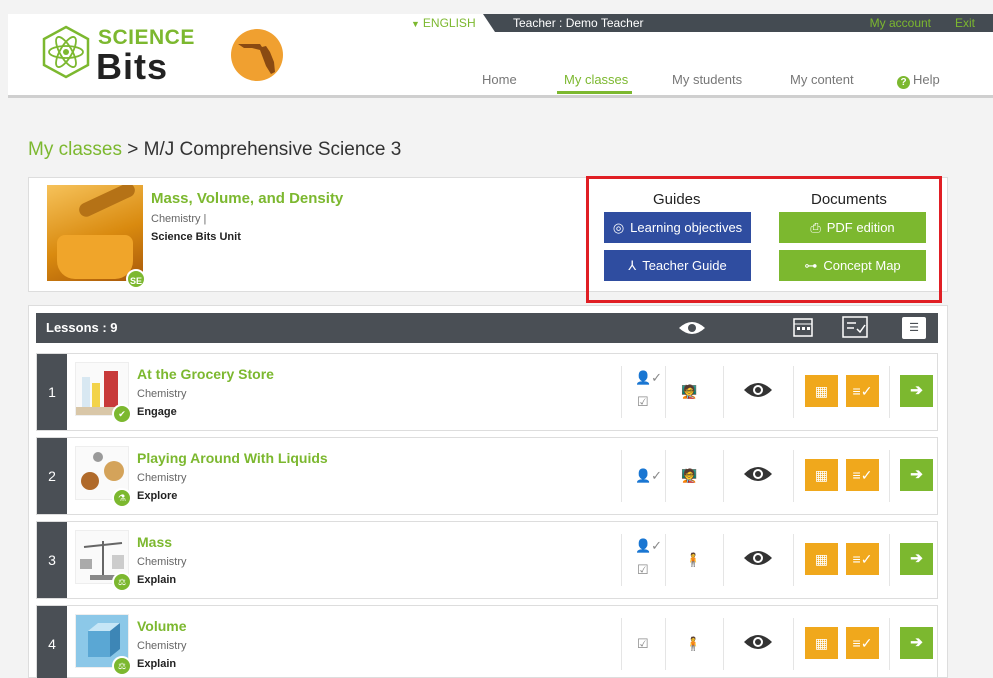  What do you see at coordinates (487, 328) in the screenshot?
I see `lessons-header-bar: Lessons : 9 ☰` at bounding box center [487, 328].